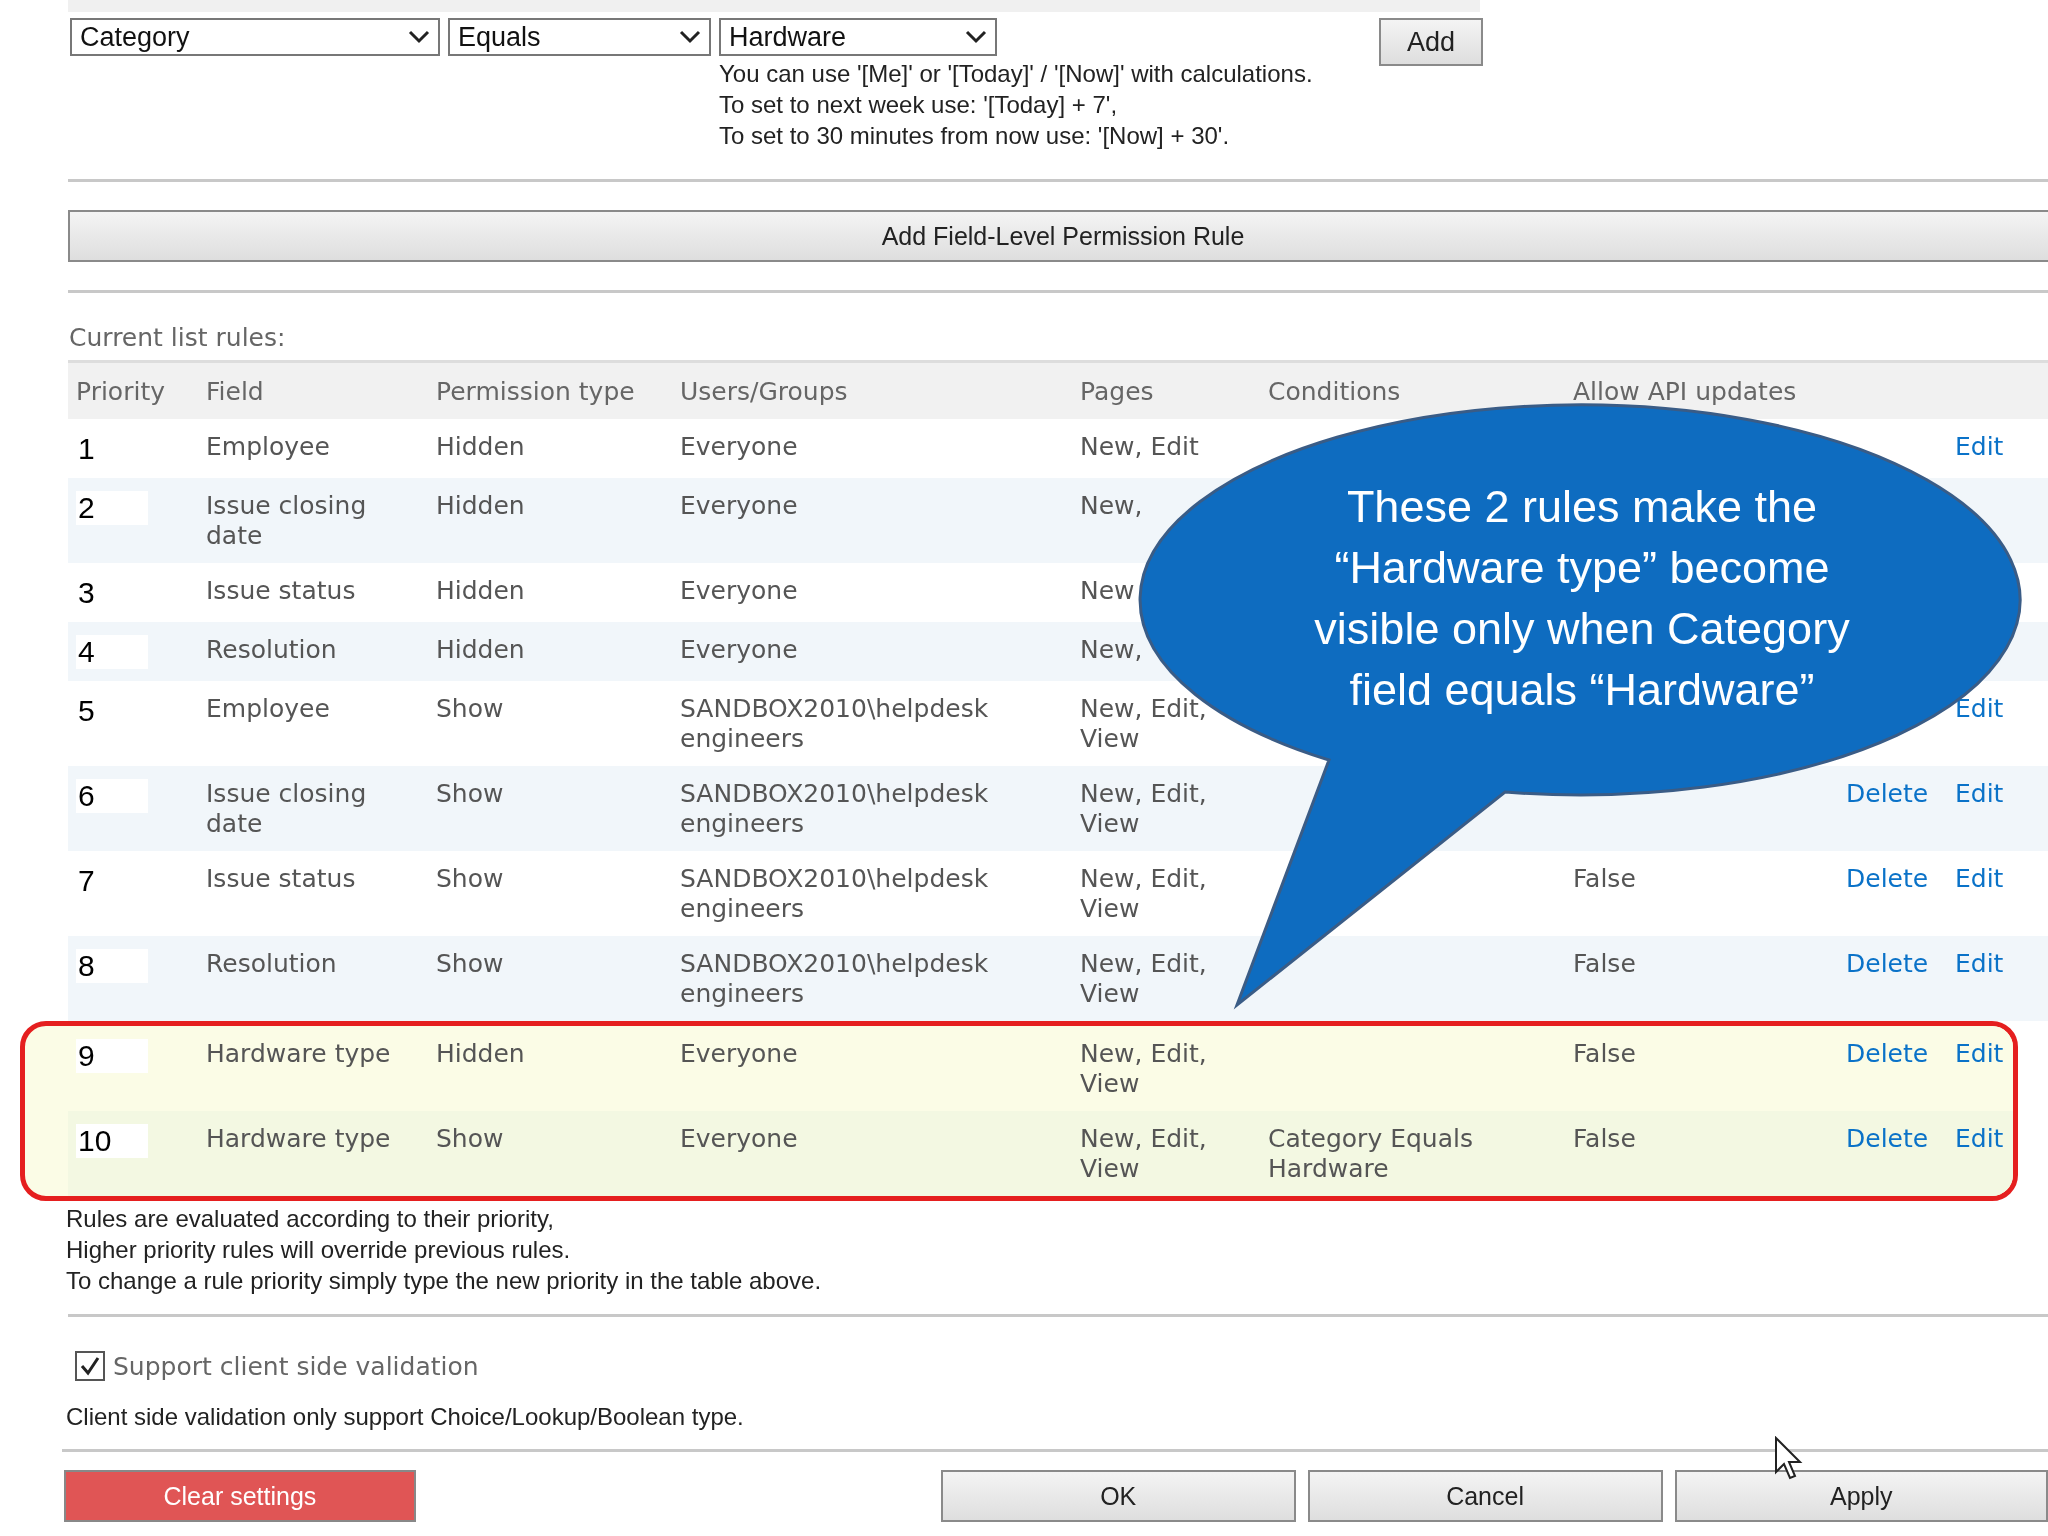 The image size is (2048, 1536). What do you see at coordinates (1370, 1153) in the screenshot?
I see `table-cell: Category Equals Hardware` at bounding box center [1370, 1153].